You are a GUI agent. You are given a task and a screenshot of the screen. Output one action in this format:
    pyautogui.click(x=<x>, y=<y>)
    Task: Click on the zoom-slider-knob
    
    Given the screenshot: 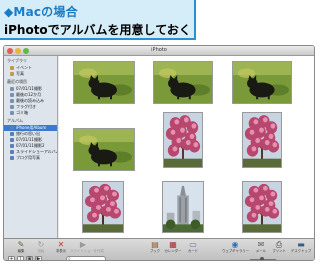 What is the action you would take?
    pyautogui.click(x=262, y=258)
    